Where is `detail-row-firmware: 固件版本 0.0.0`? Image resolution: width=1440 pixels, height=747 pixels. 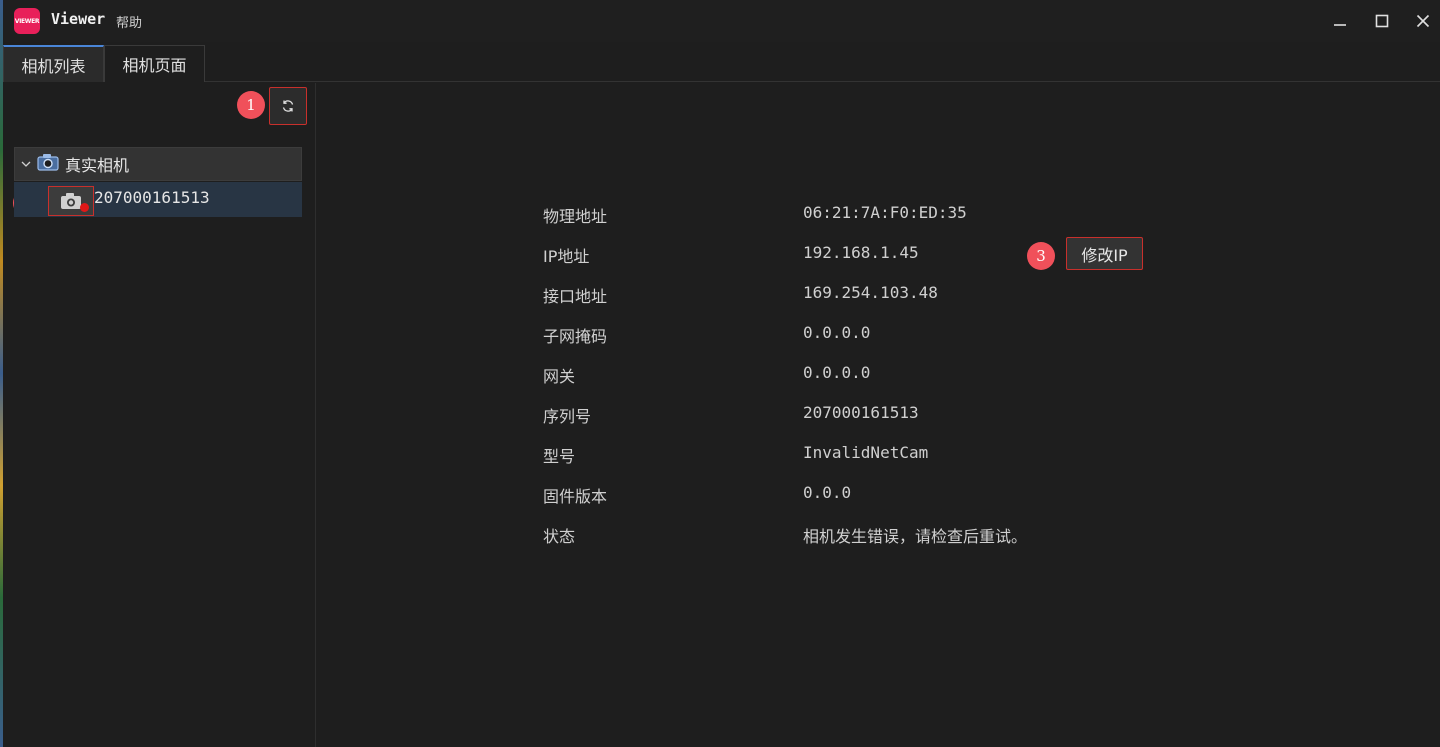 detail-row-firmware: 固件版本 0.0.0 is located at coordinates (853, 495).